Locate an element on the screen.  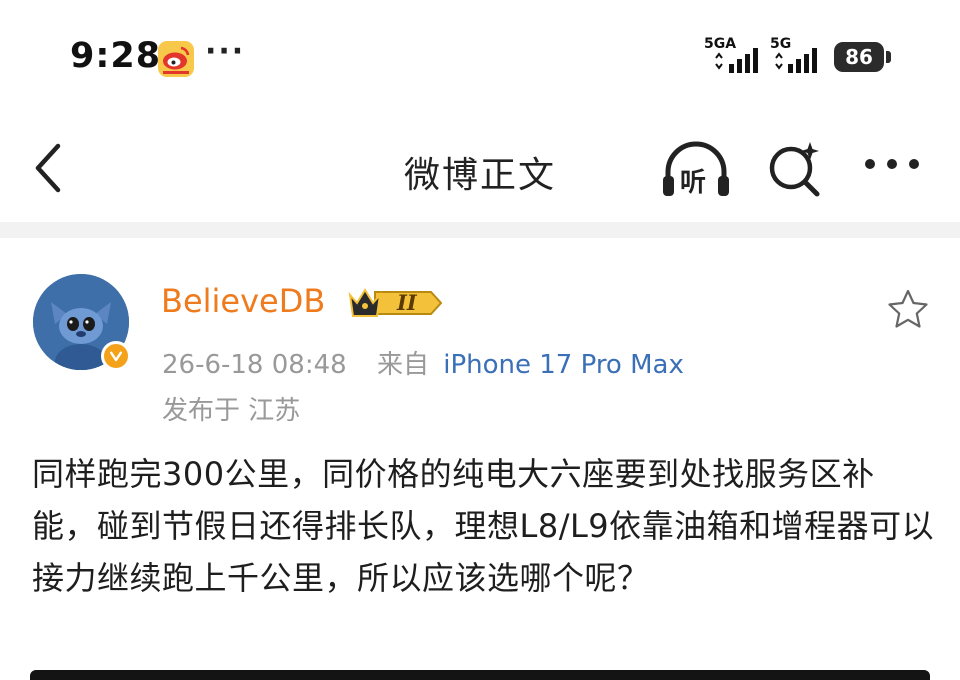
member-level: II is located at coordinates (407, 302).